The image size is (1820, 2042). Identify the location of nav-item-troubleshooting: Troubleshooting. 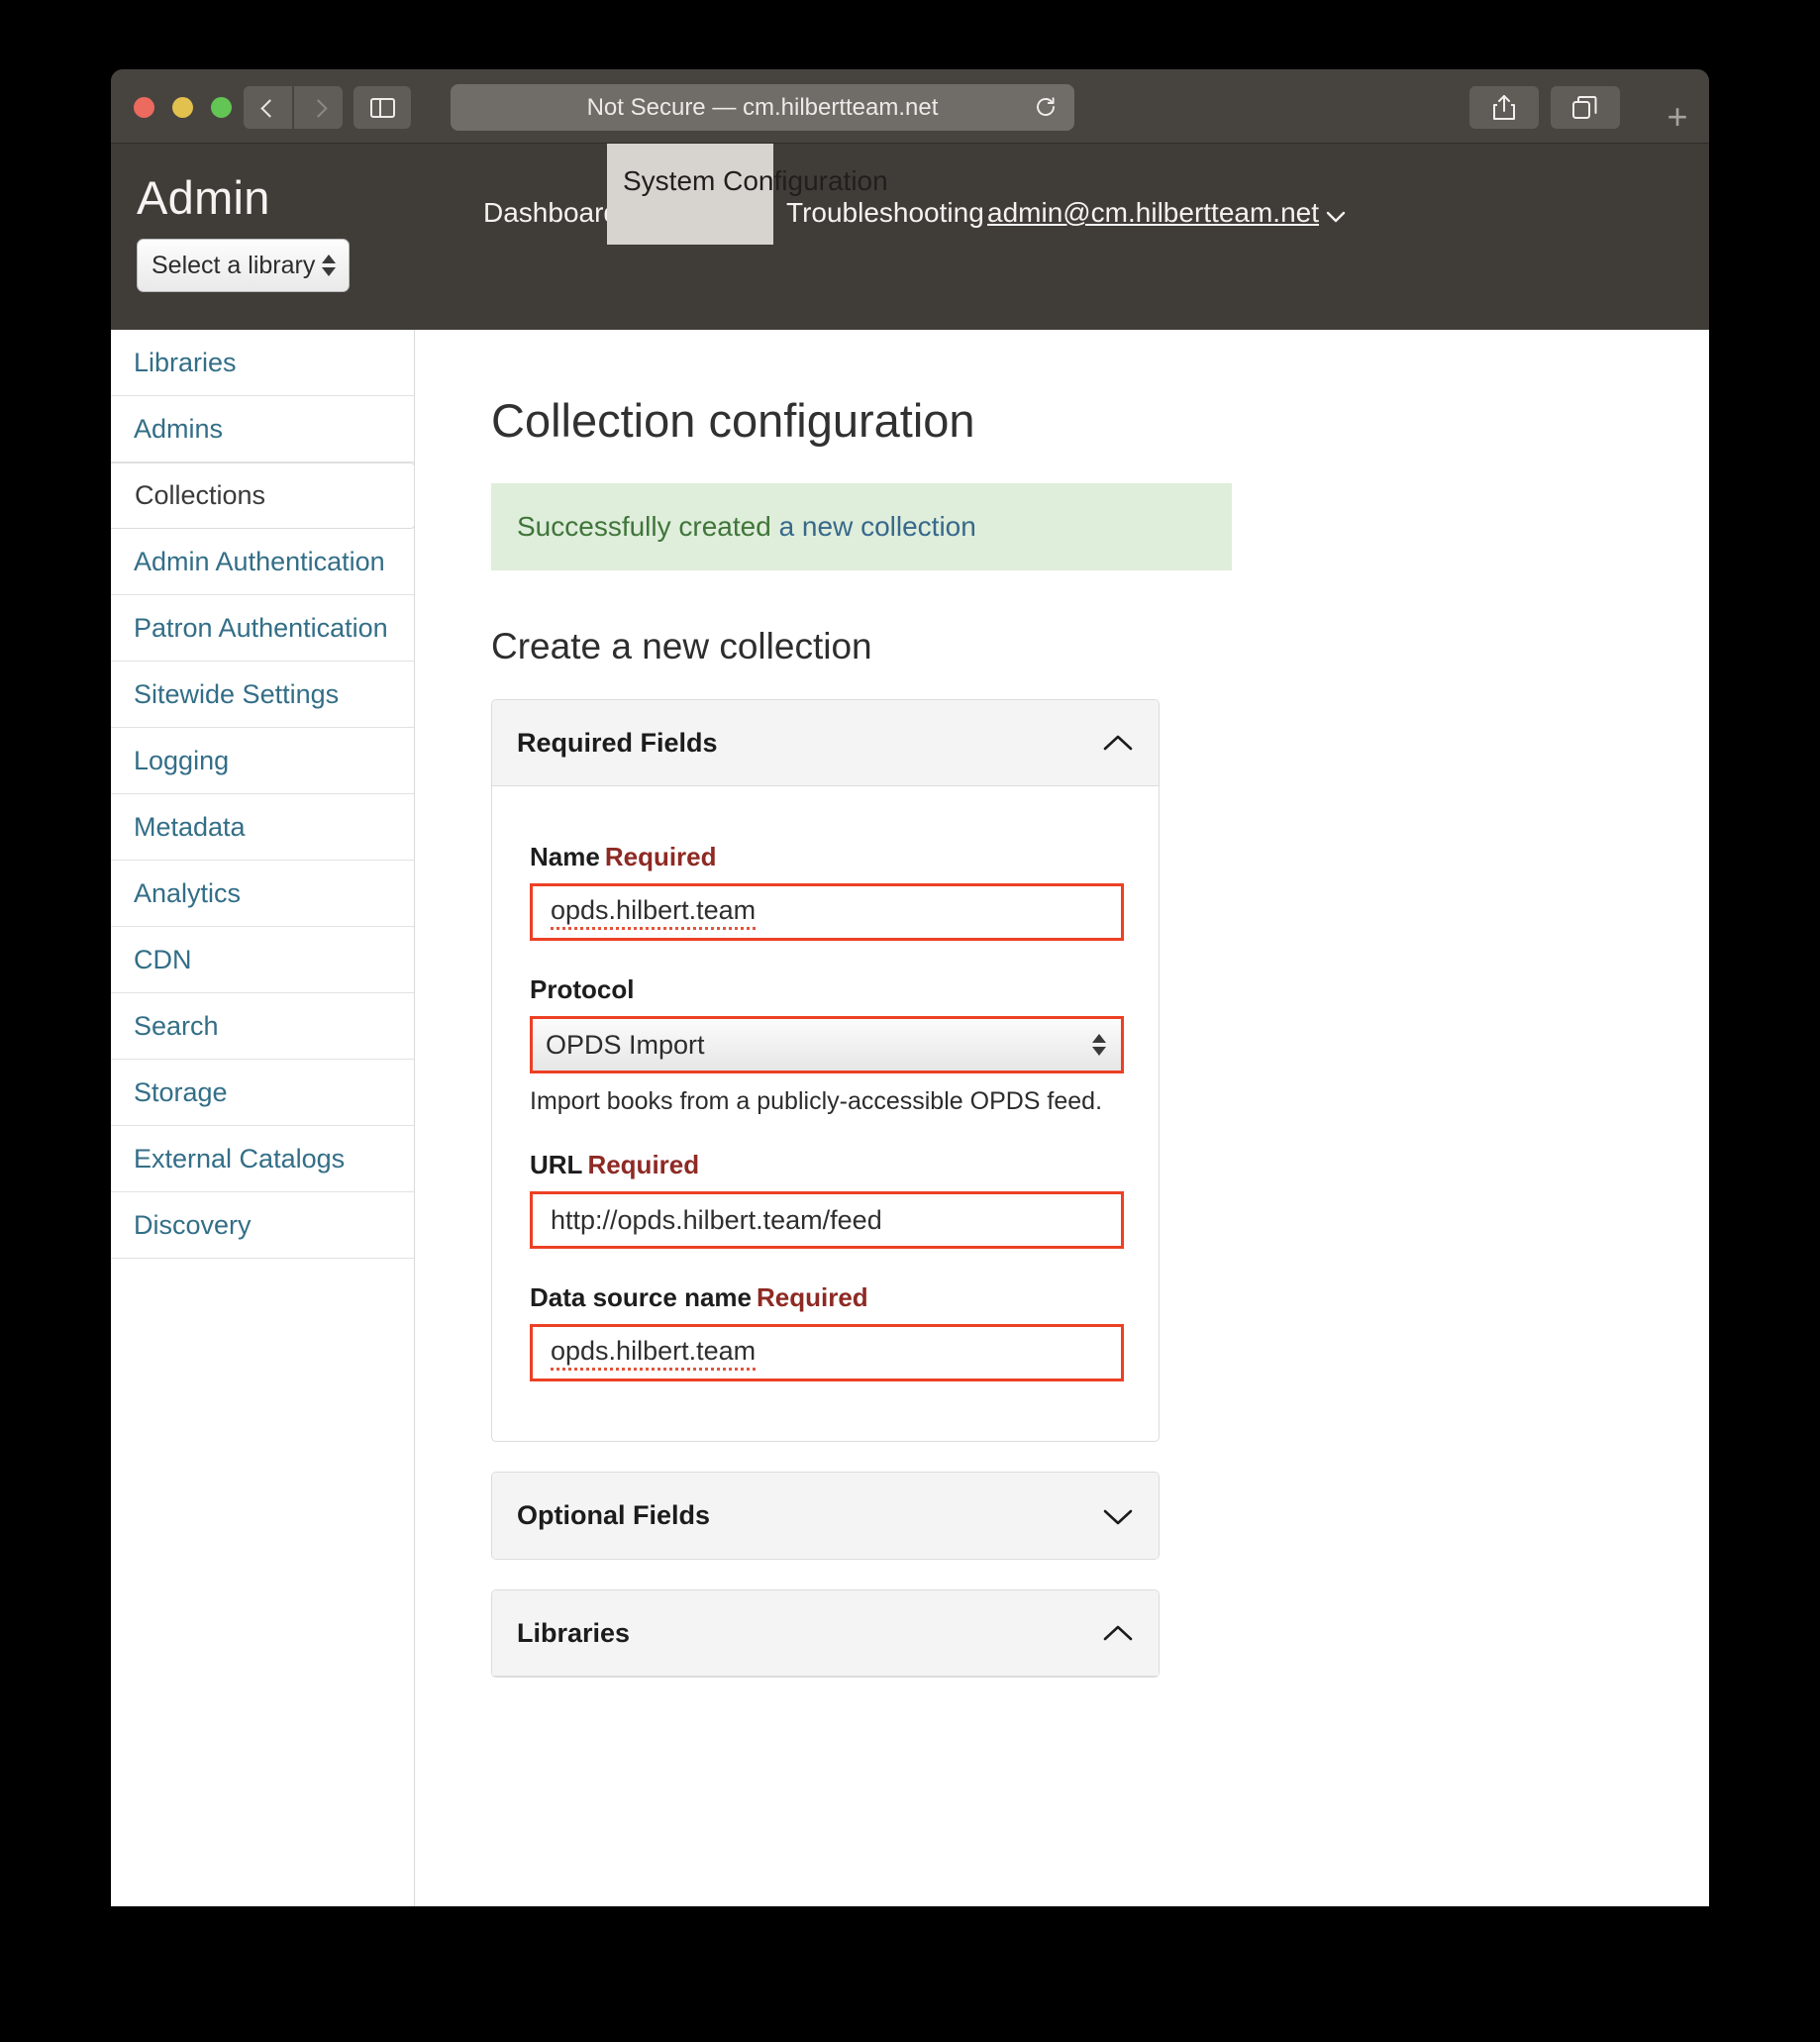
(885, 213).